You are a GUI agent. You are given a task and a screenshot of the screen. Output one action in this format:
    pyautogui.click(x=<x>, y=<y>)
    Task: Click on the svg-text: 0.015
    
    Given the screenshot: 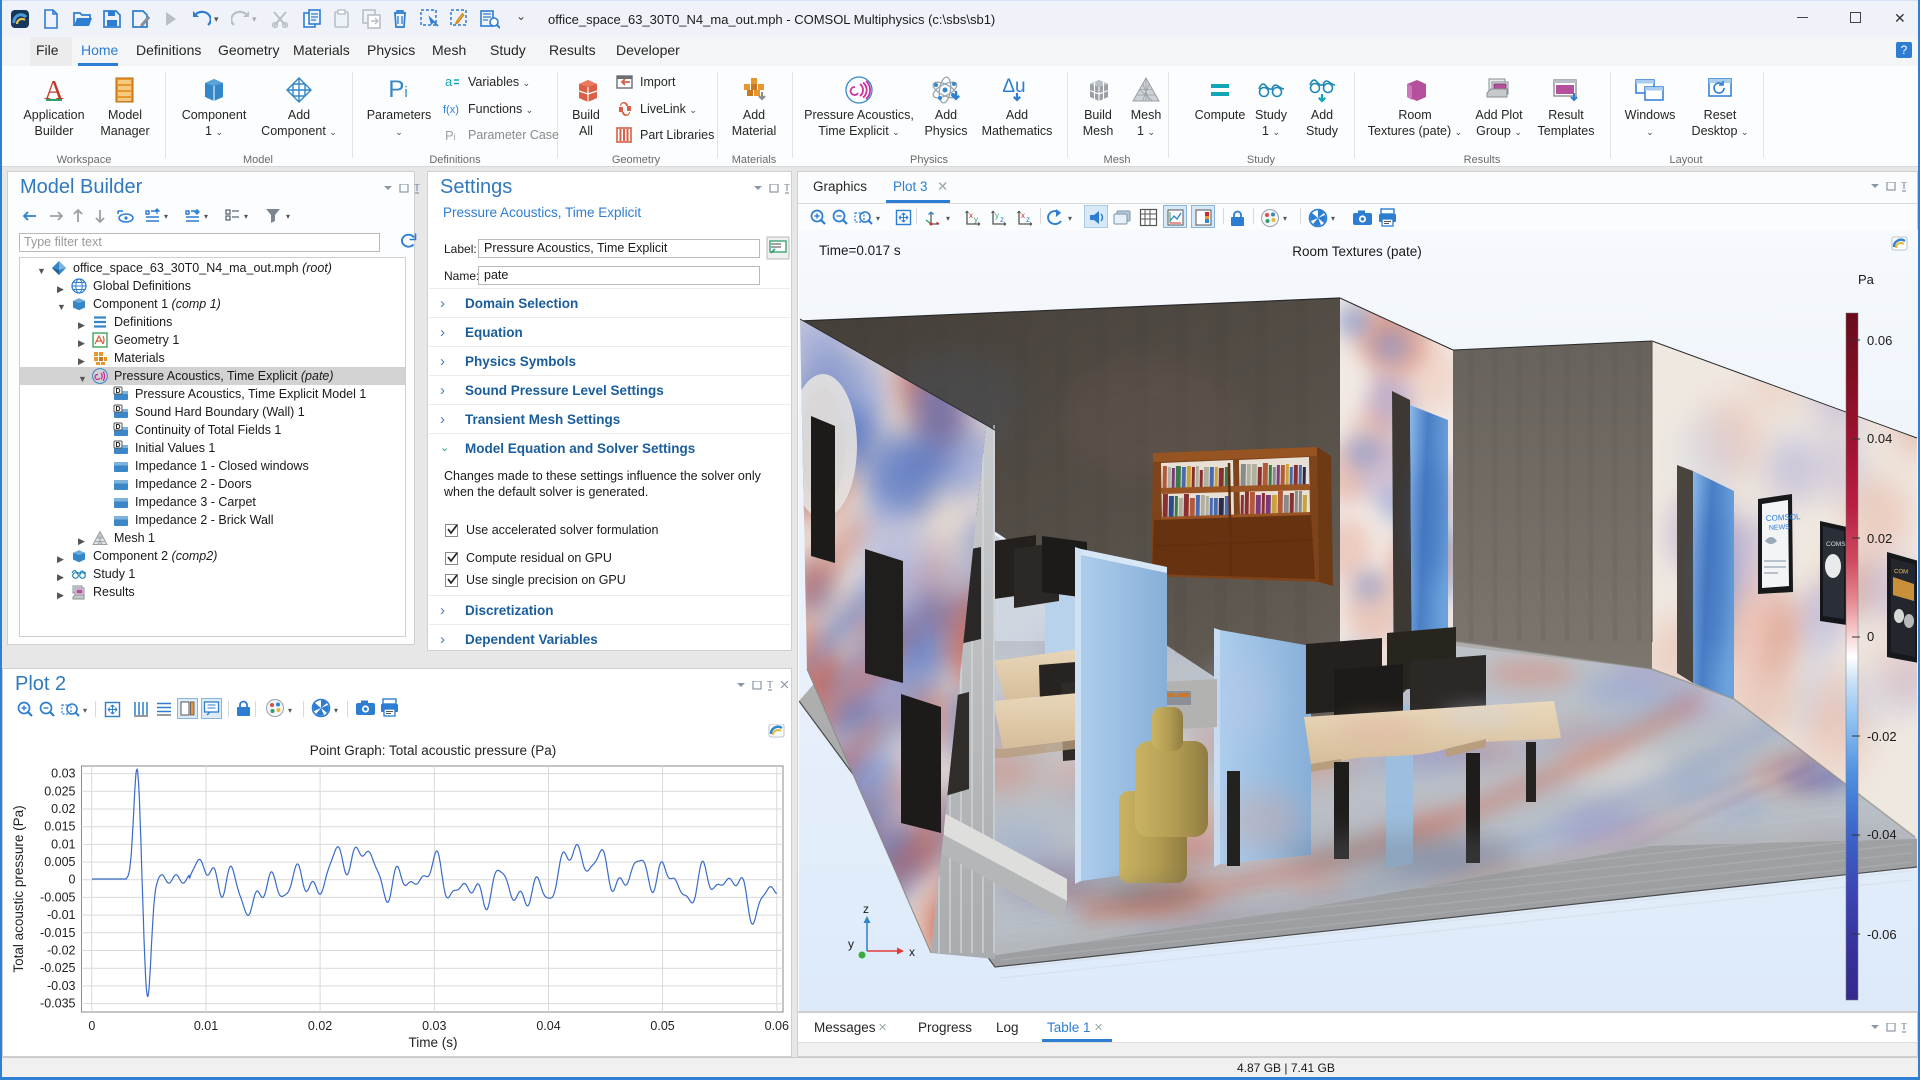 What is the action you would take?
    pyautogui.click(x=59, y=827)
    